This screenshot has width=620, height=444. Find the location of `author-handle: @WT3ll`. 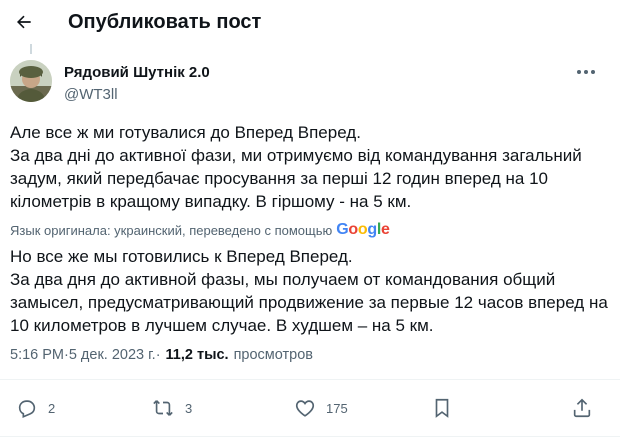

author-handle: @WT3ll is located at coordinates (91, 95).